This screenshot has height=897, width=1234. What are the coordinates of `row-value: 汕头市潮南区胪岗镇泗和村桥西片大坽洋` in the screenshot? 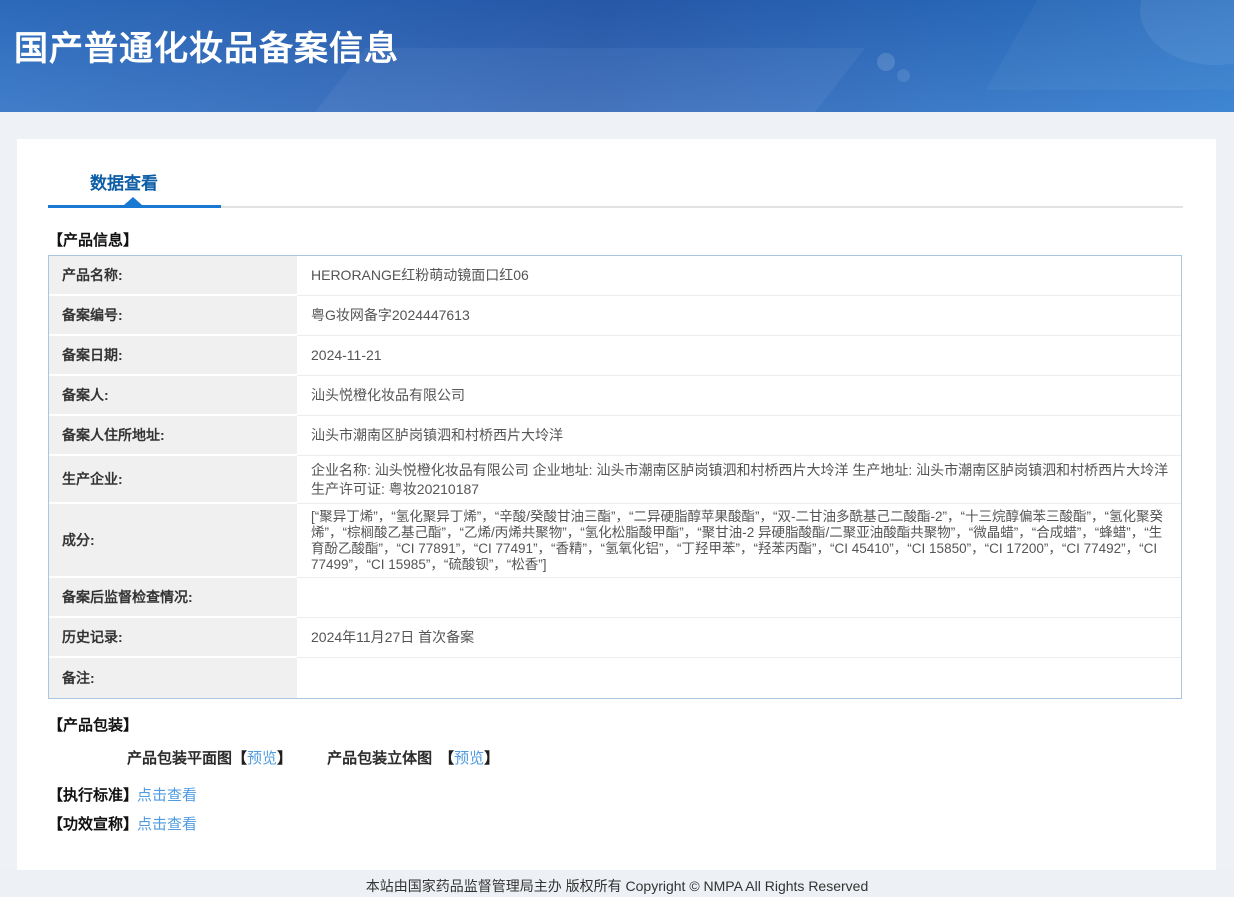 It's located at (739, 436).